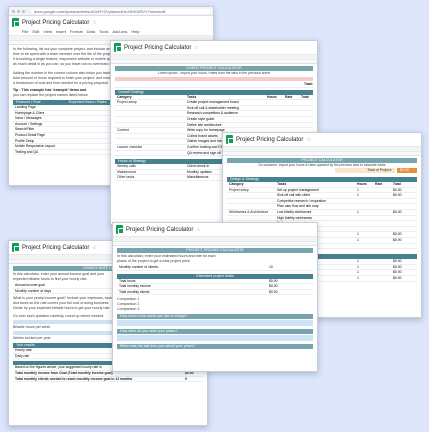  I want to click on menu-data: Data, so click(91, 32).